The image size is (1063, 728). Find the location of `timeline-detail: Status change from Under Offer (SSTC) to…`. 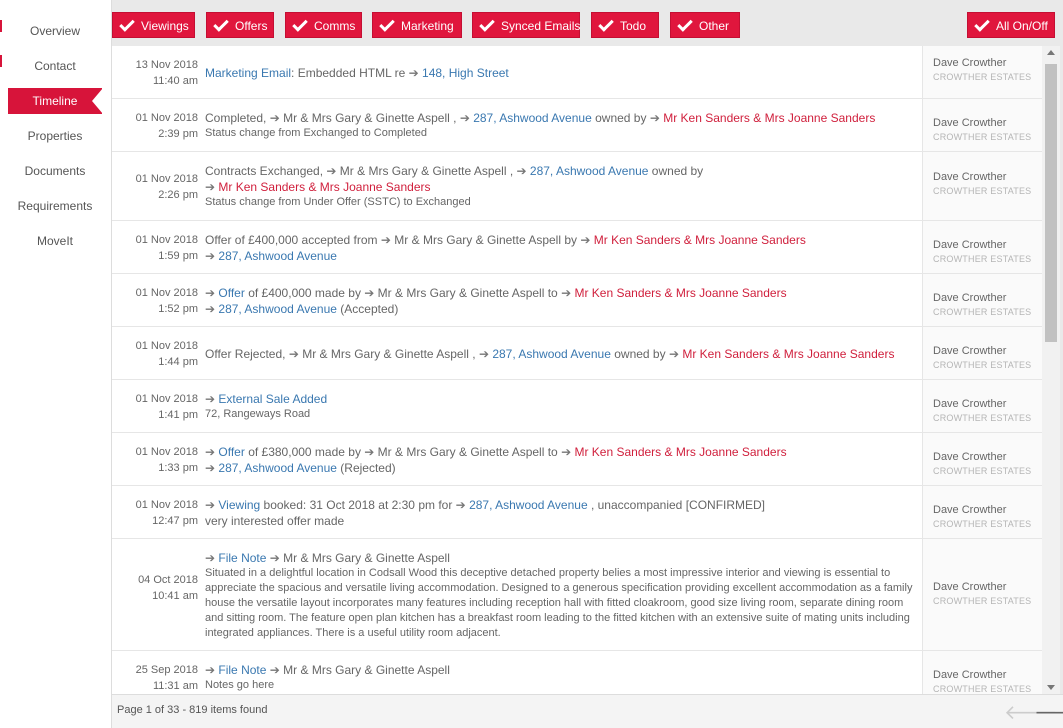

timeline-detail: Status change from Under Offer (SSTC) to… is located at coordinates (338, 202).